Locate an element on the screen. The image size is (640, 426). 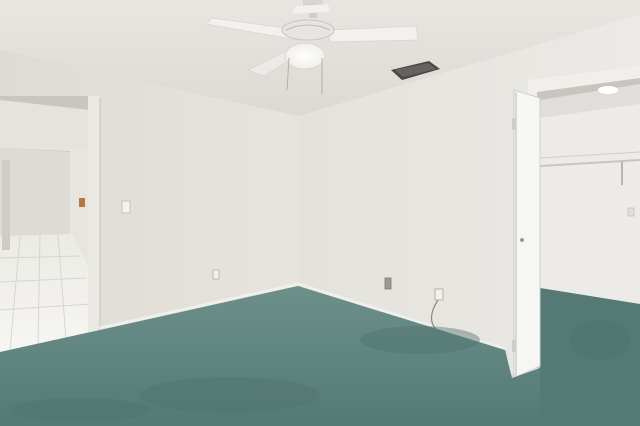
fan-motor-housing is located at coordinates (308, 30).